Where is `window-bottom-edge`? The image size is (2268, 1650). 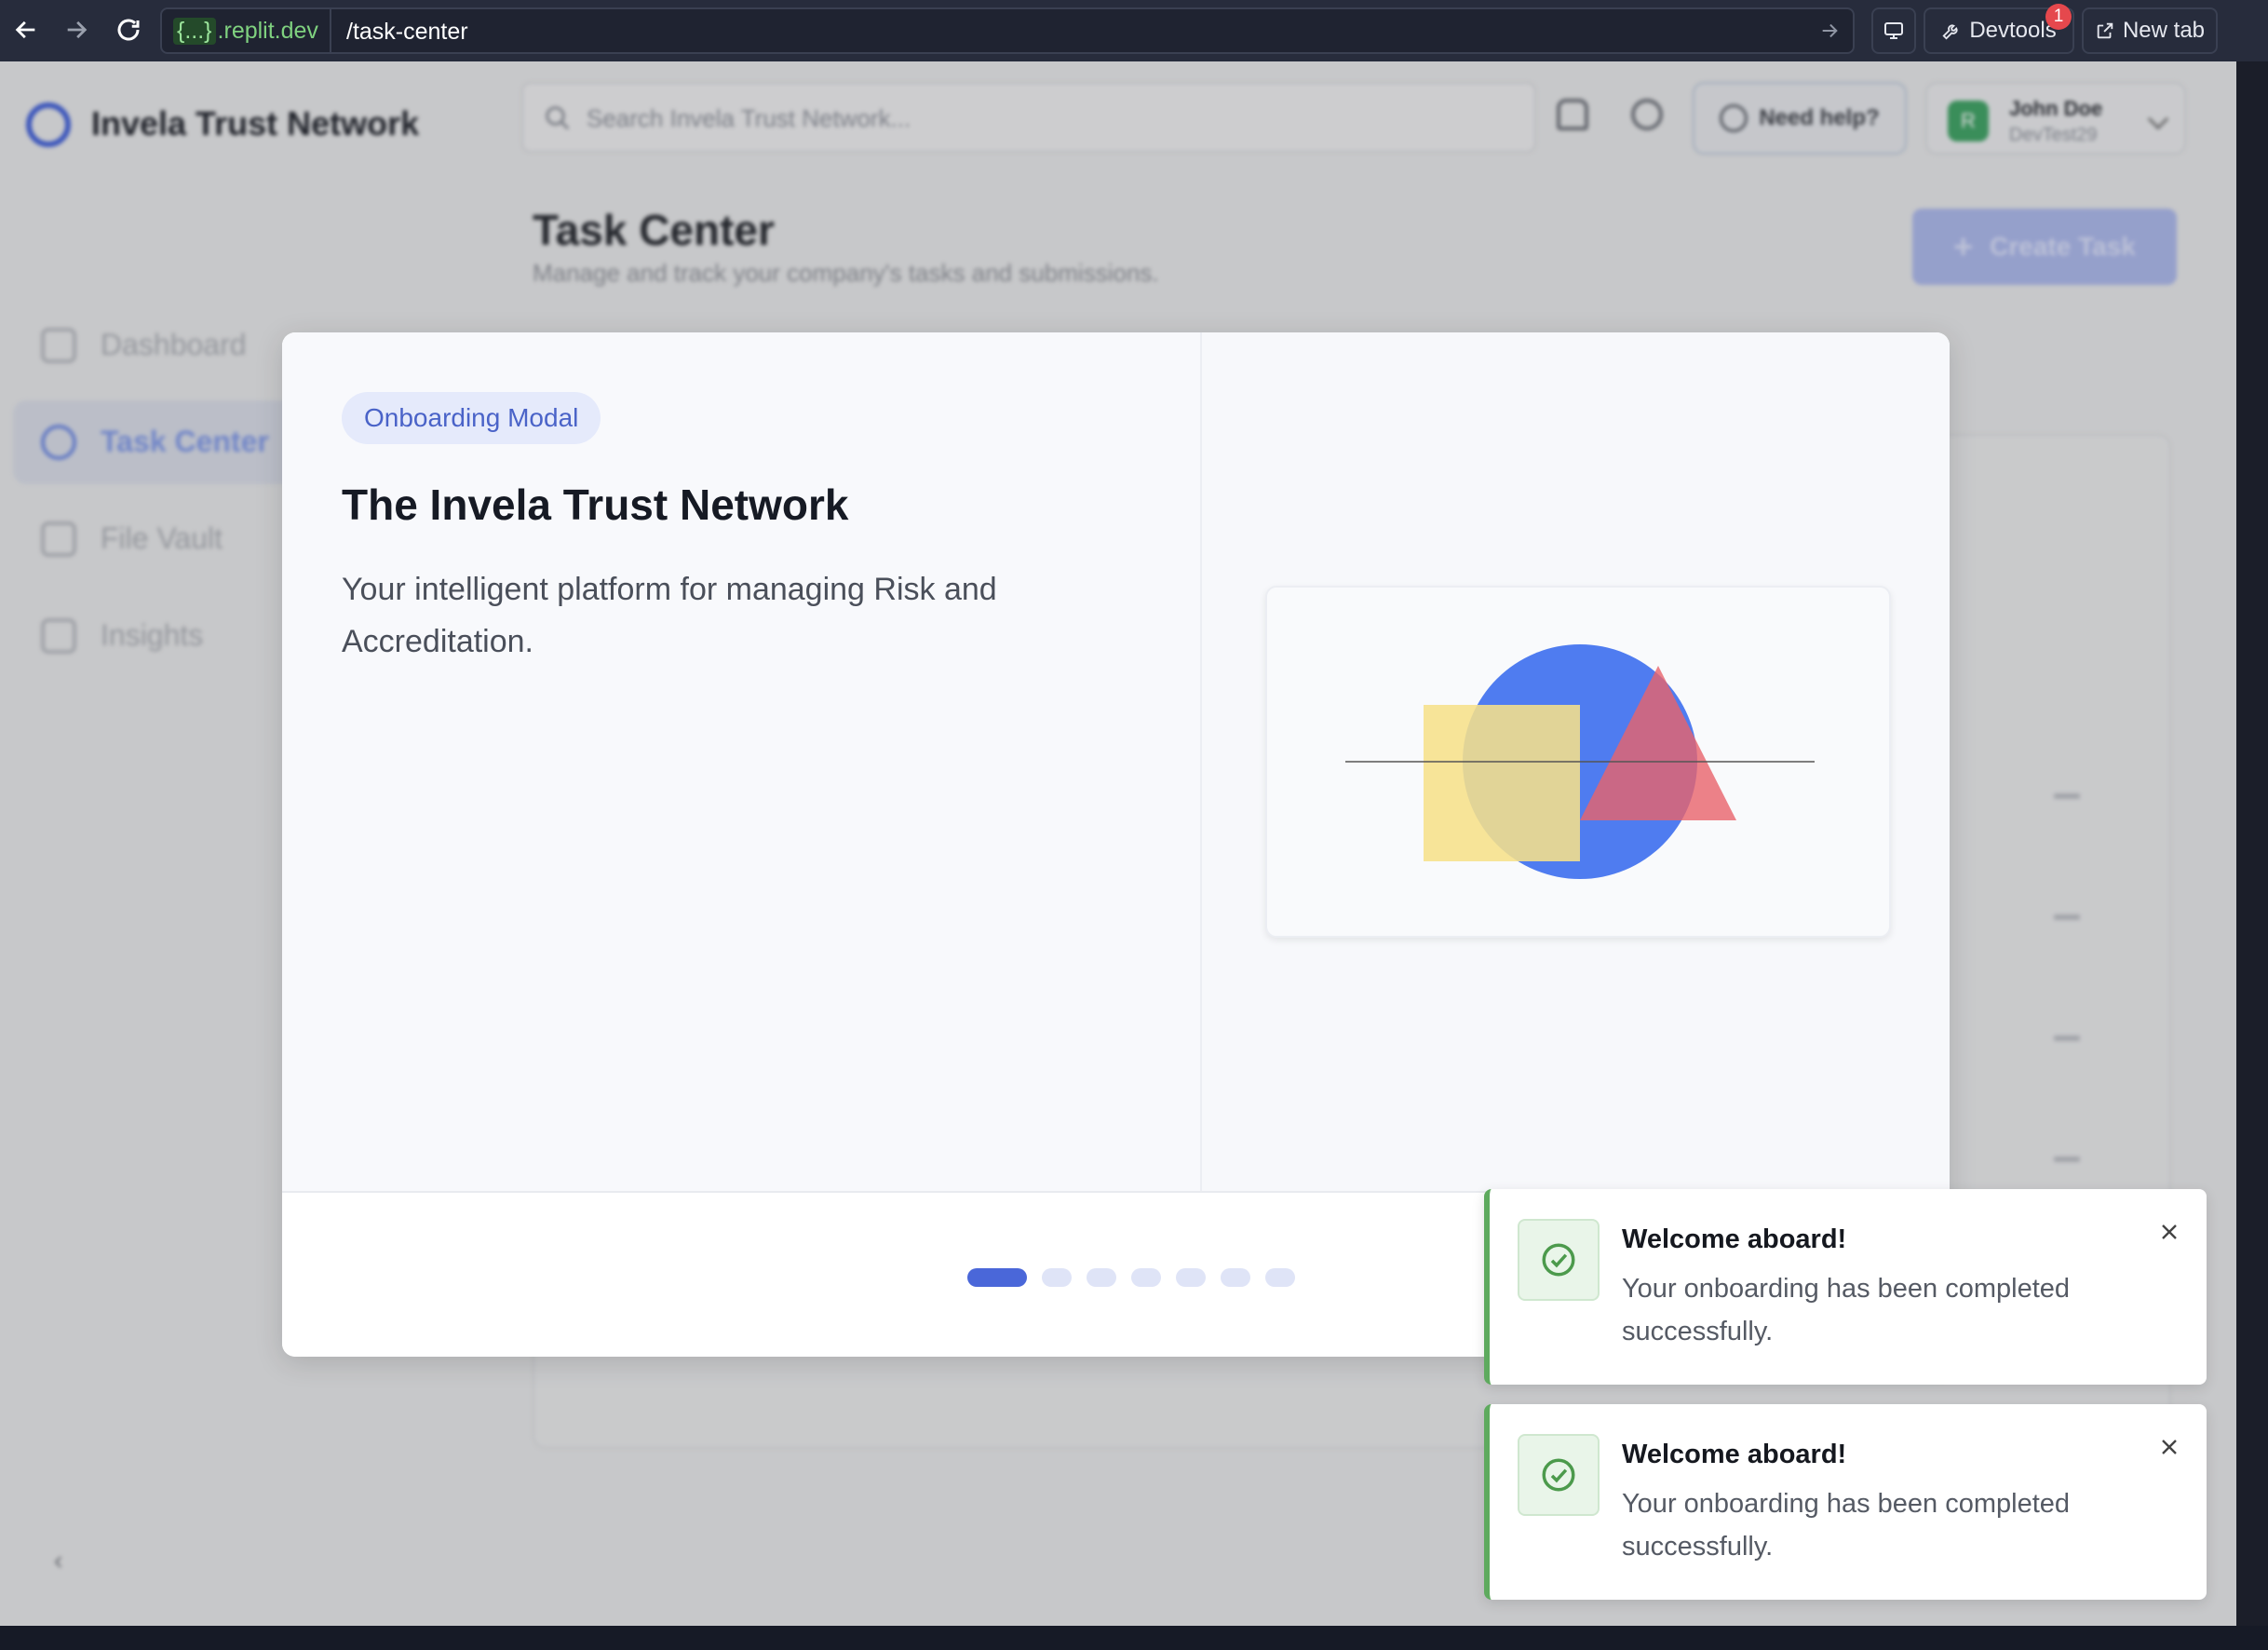 window-bottom-edge is located at coordinates (1134, 1638).